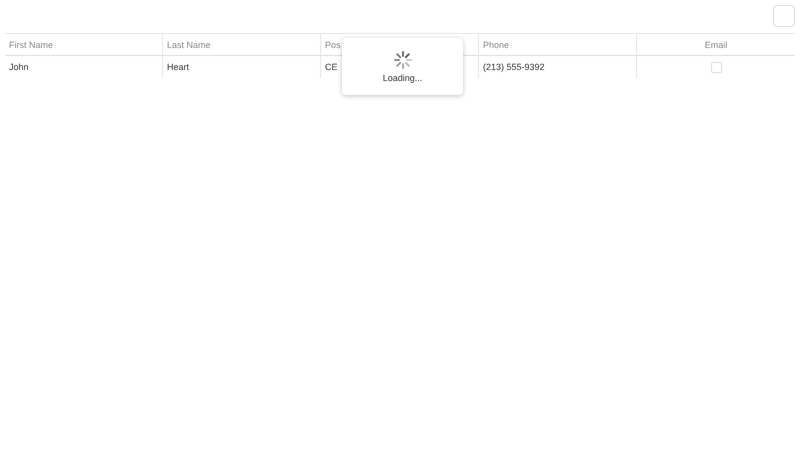 The image size is (800, 450). What do you see at coordinates (31, 45) in the screenshot?
I see `column-header: First Name` at bounding box center [31, 45].